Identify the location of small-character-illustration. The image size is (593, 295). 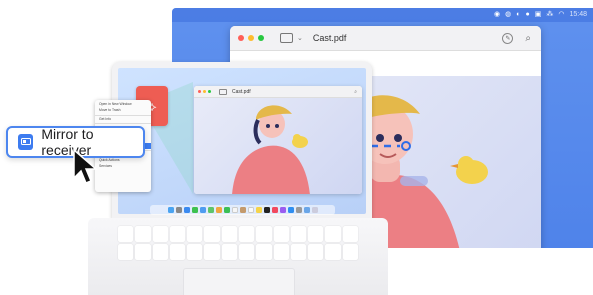
(271, 149).